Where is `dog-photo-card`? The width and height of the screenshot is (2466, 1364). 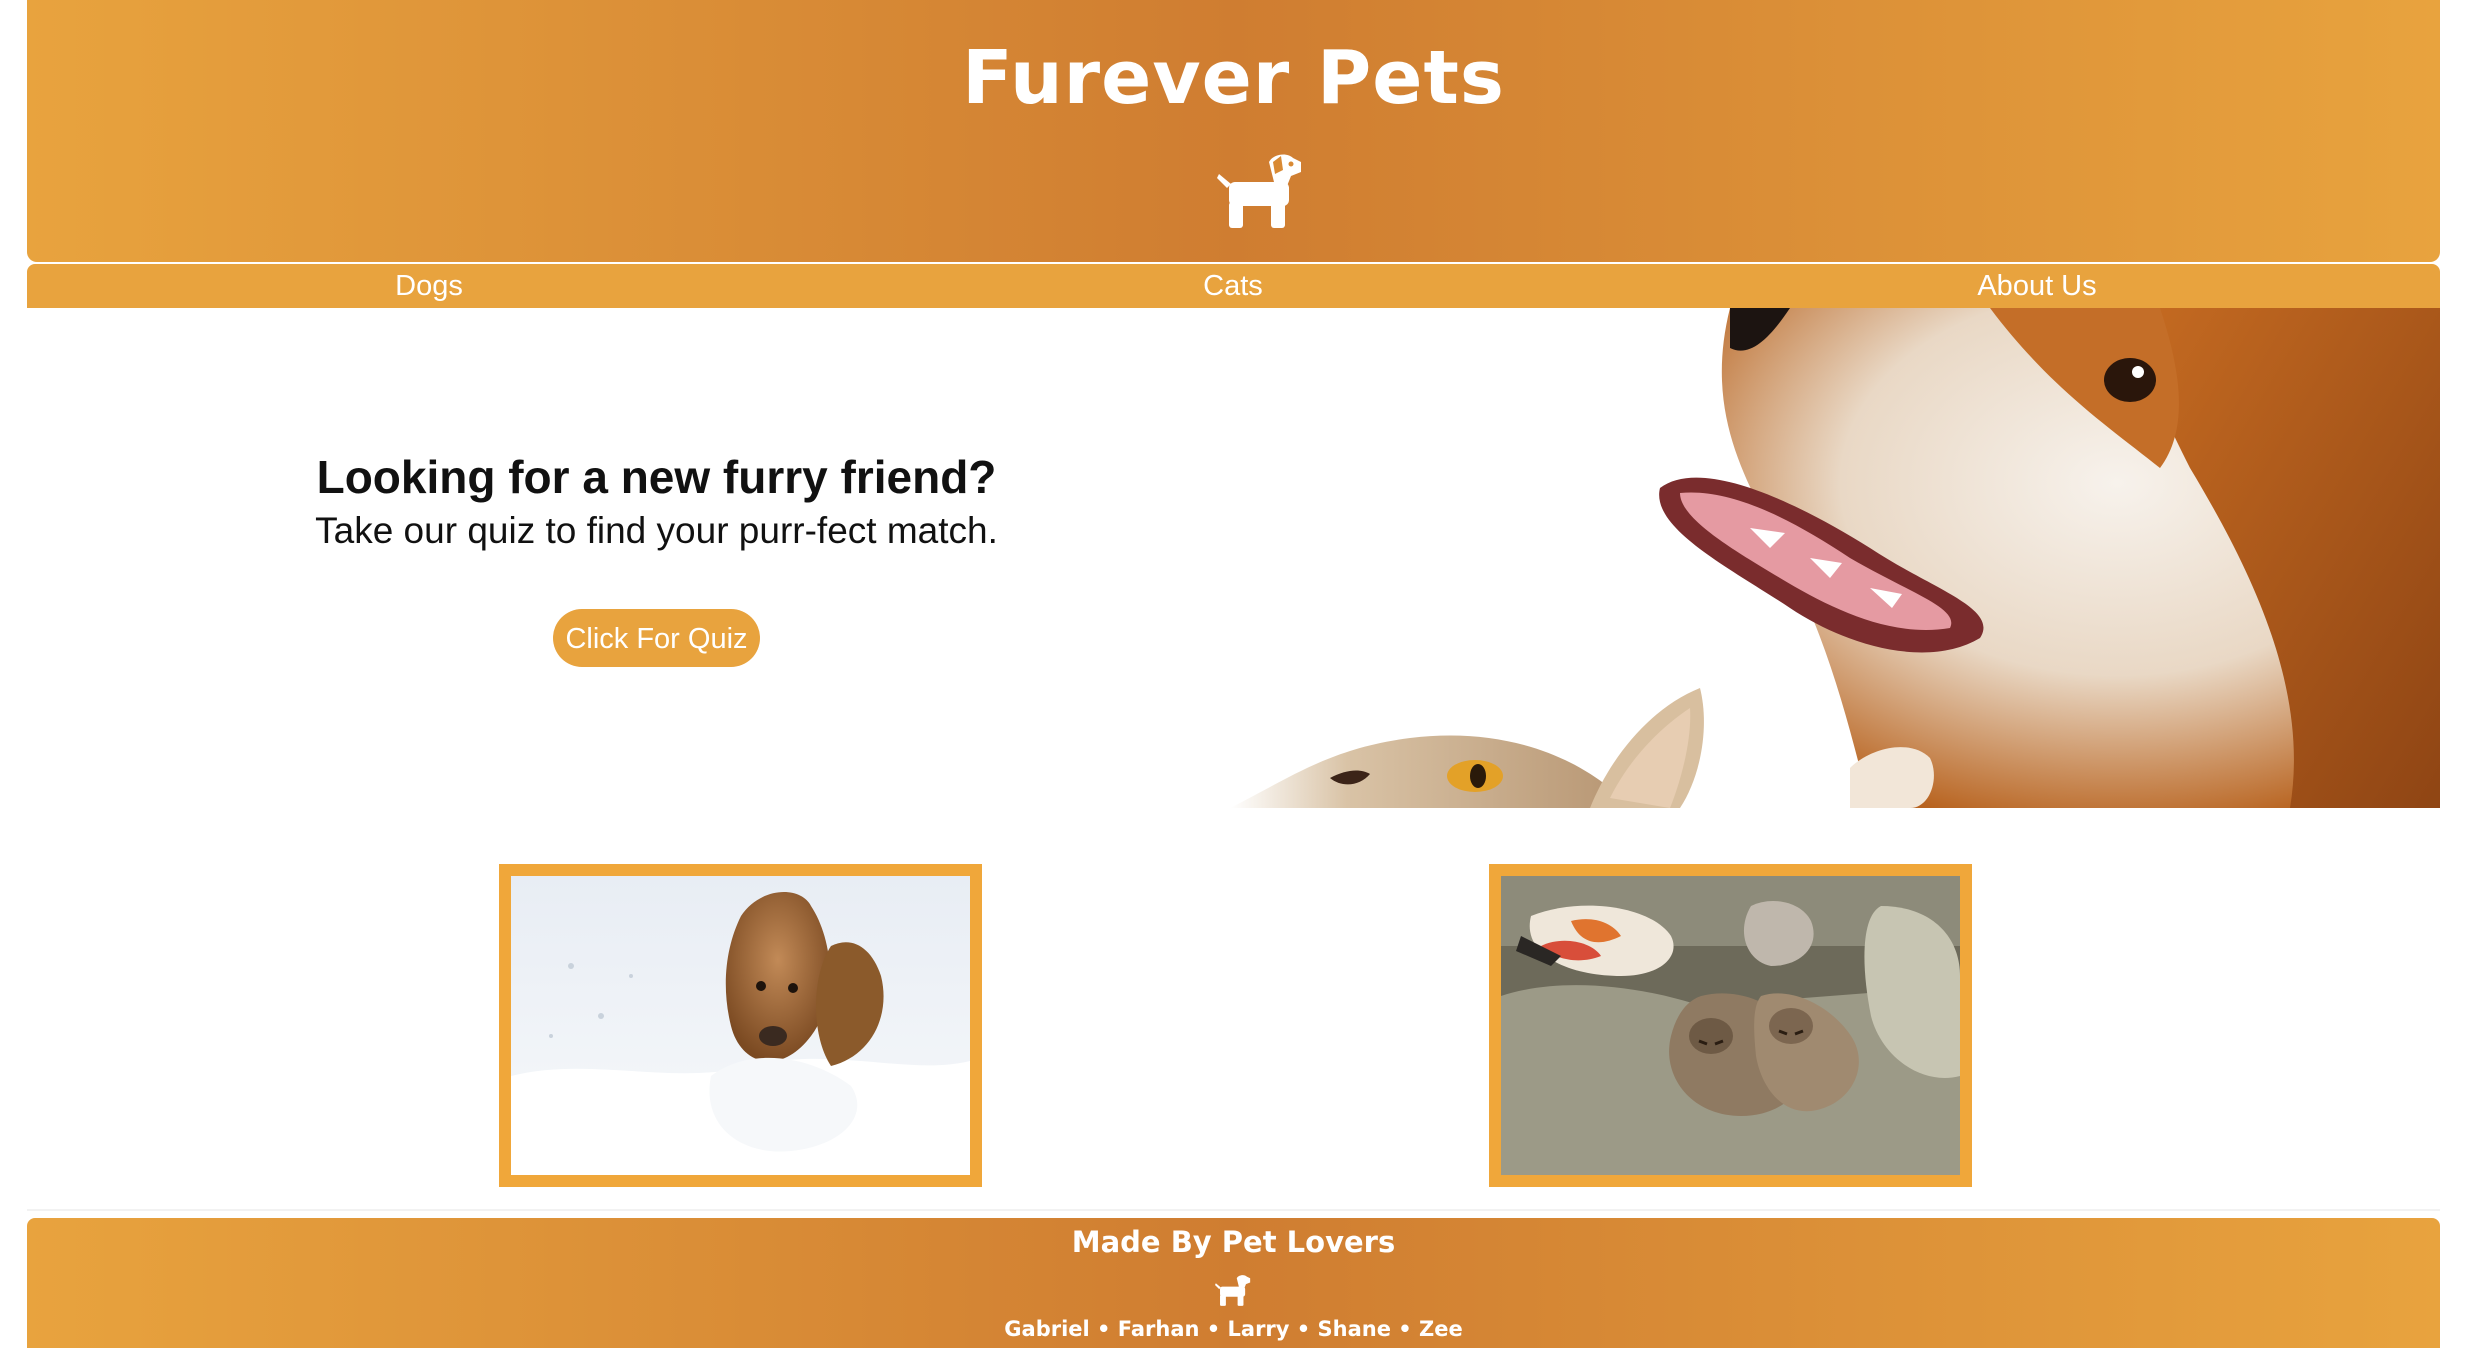
dog-photo-card is located at coordinates (740, 1025).